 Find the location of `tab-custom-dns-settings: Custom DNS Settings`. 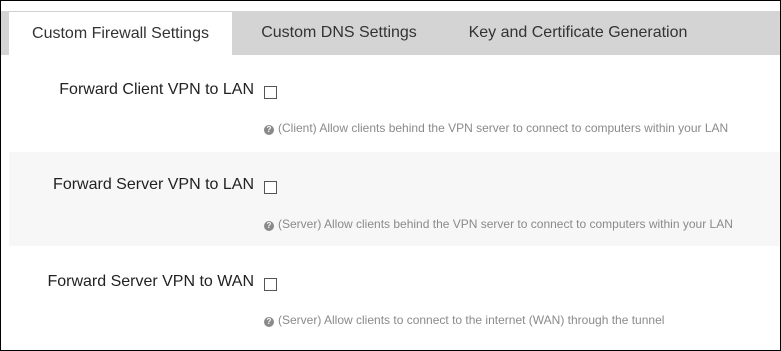

tab-custom-dns-settings: Custom DNS Settings is located at coordinates (339, 33).